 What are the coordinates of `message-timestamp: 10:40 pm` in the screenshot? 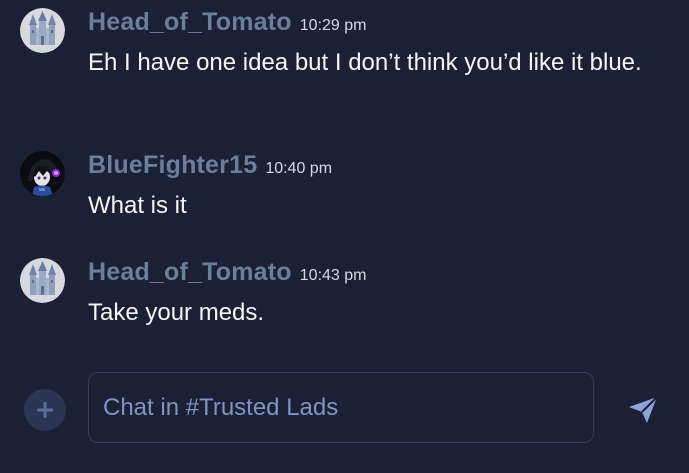 It's located at (299, 168).